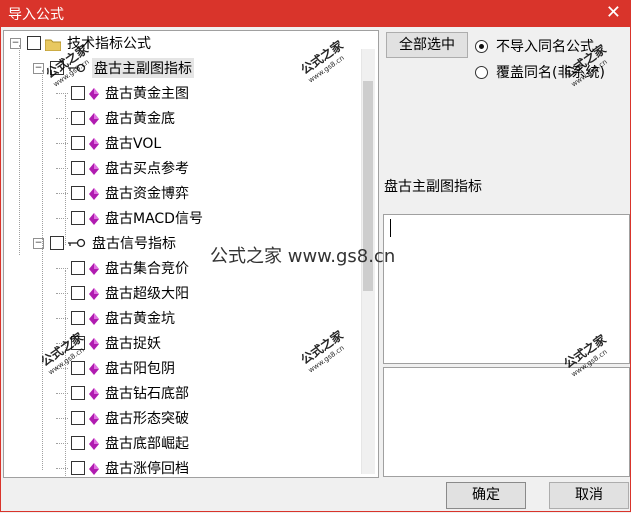  What do you see at coordinates (53, 44) in the screenshot?
I see `folder-icon` at bounding box center [53, 44].